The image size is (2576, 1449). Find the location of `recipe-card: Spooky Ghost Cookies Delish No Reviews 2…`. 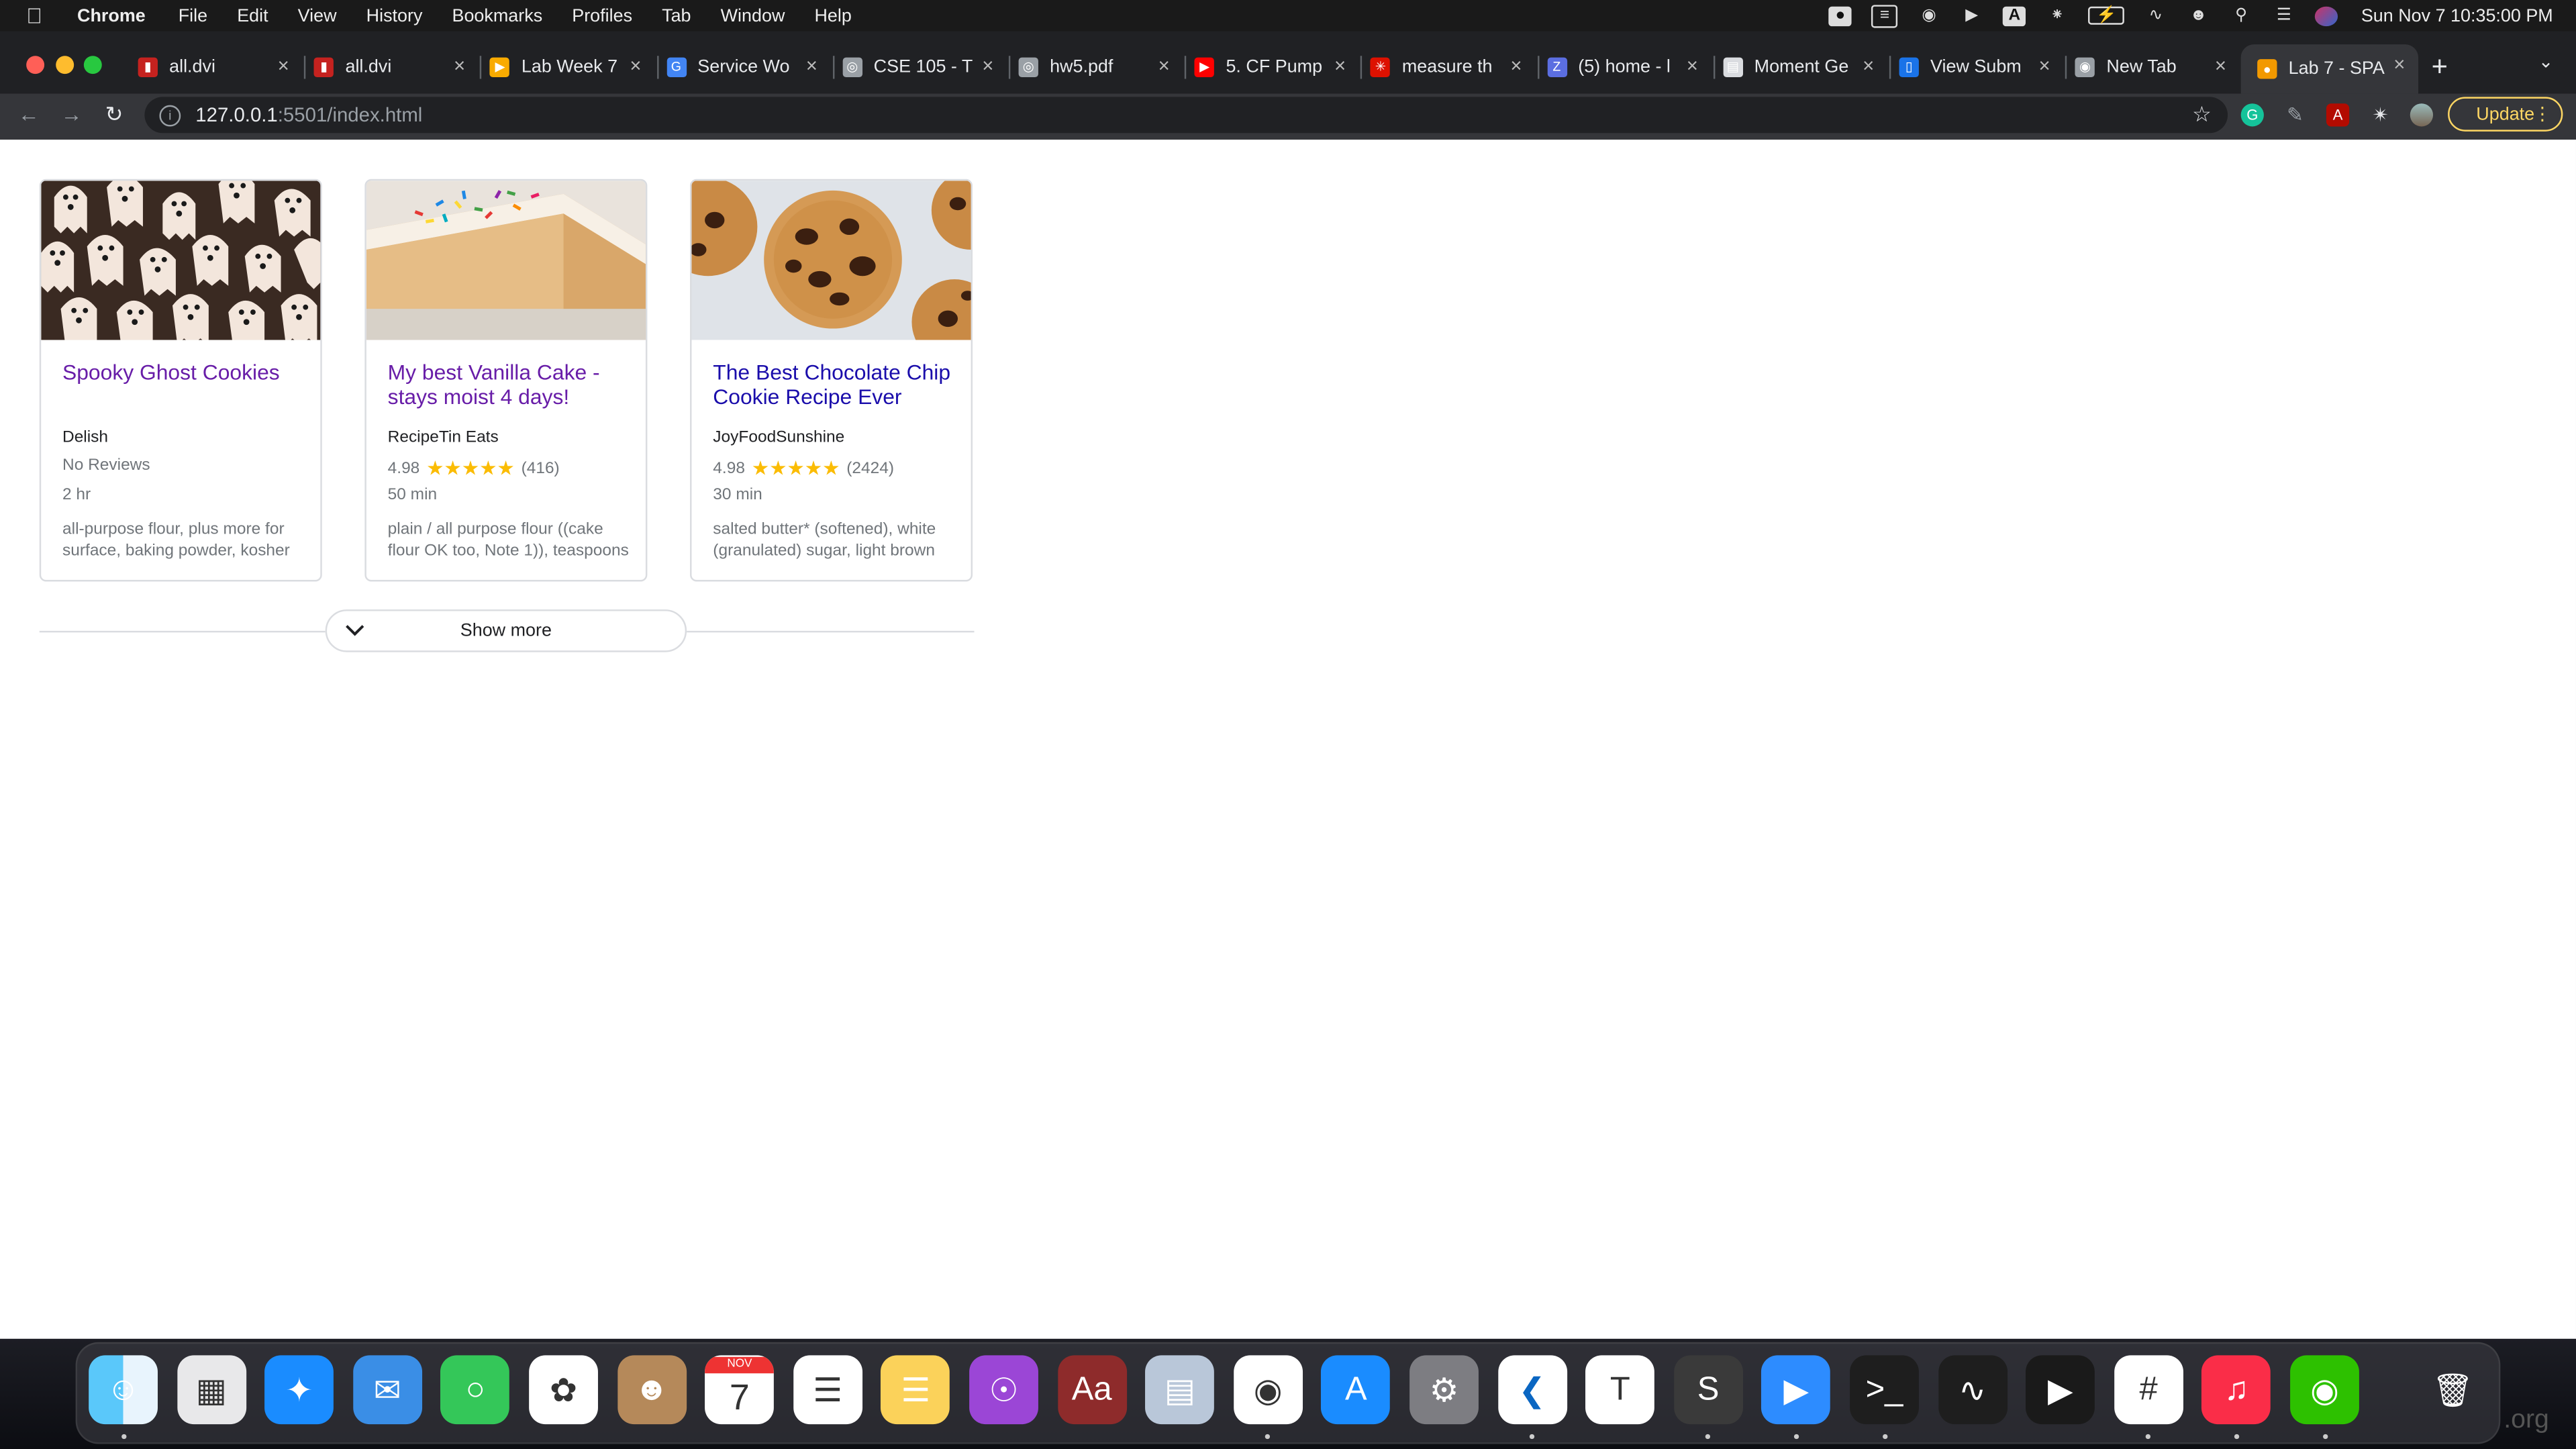

recipe-card: Spooky Ghost Cookies Delish No Reviews 2… is located at coordinates (180, 380).